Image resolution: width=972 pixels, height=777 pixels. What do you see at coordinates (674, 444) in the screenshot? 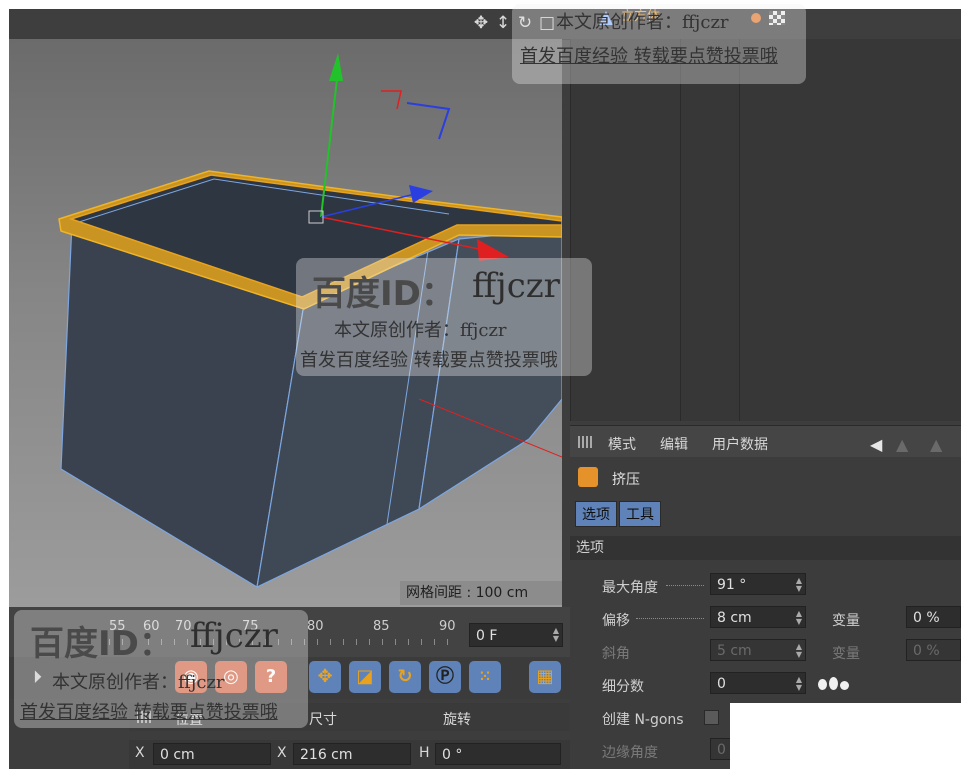
I see `menu-edit: 编辑` at bounding box center [674, 444].